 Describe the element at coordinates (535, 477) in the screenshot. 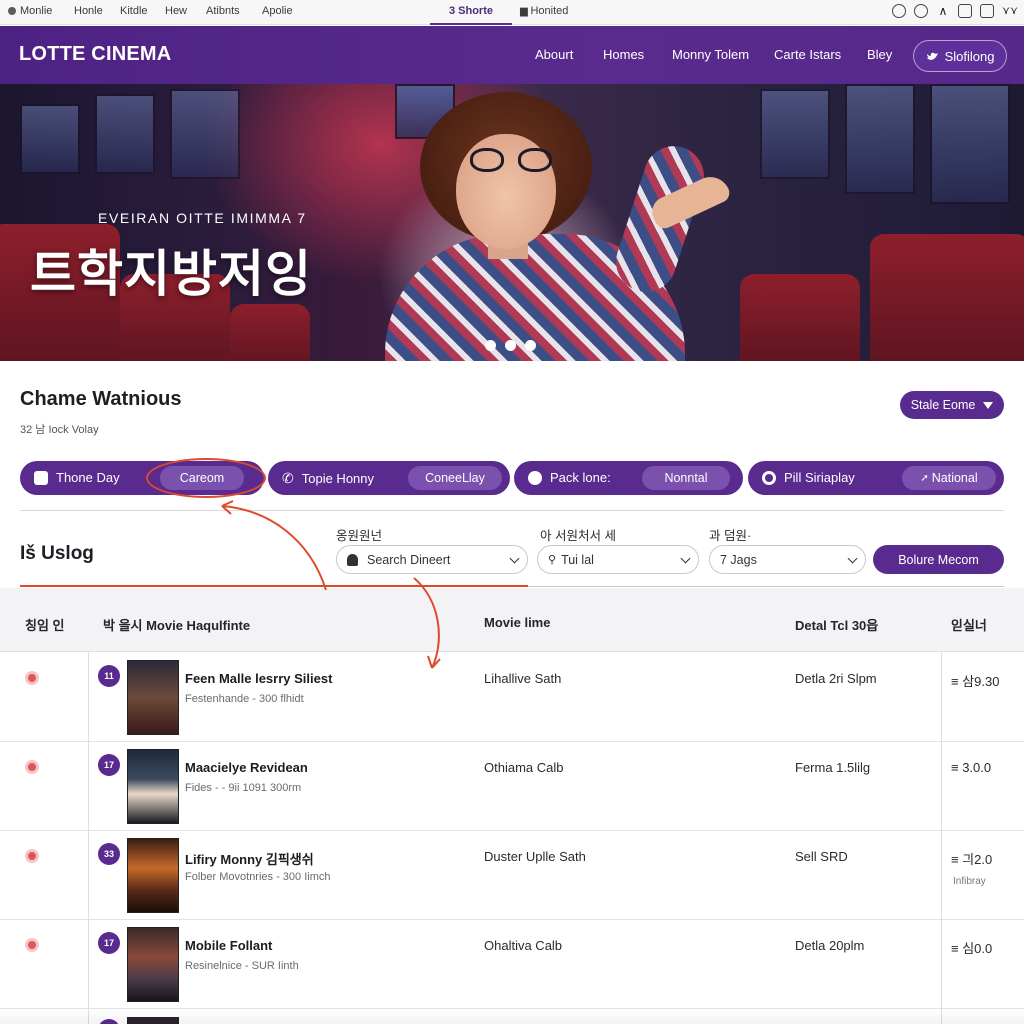

I see `gear-icon` at that location.